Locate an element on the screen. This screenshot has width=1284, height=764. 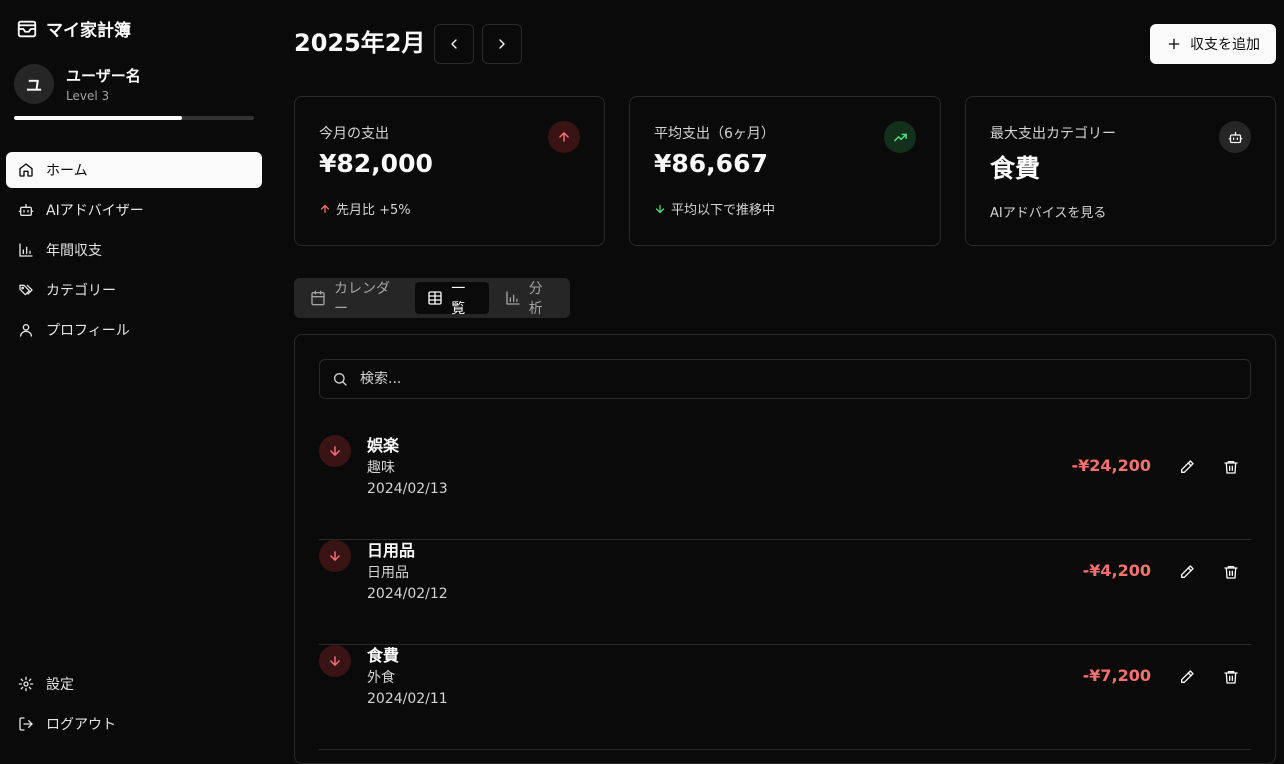
sidebar-nav: ホーム AIアドバイザー 年間収支 カテゴリー プロフィール is located at coordinates (134, 252).